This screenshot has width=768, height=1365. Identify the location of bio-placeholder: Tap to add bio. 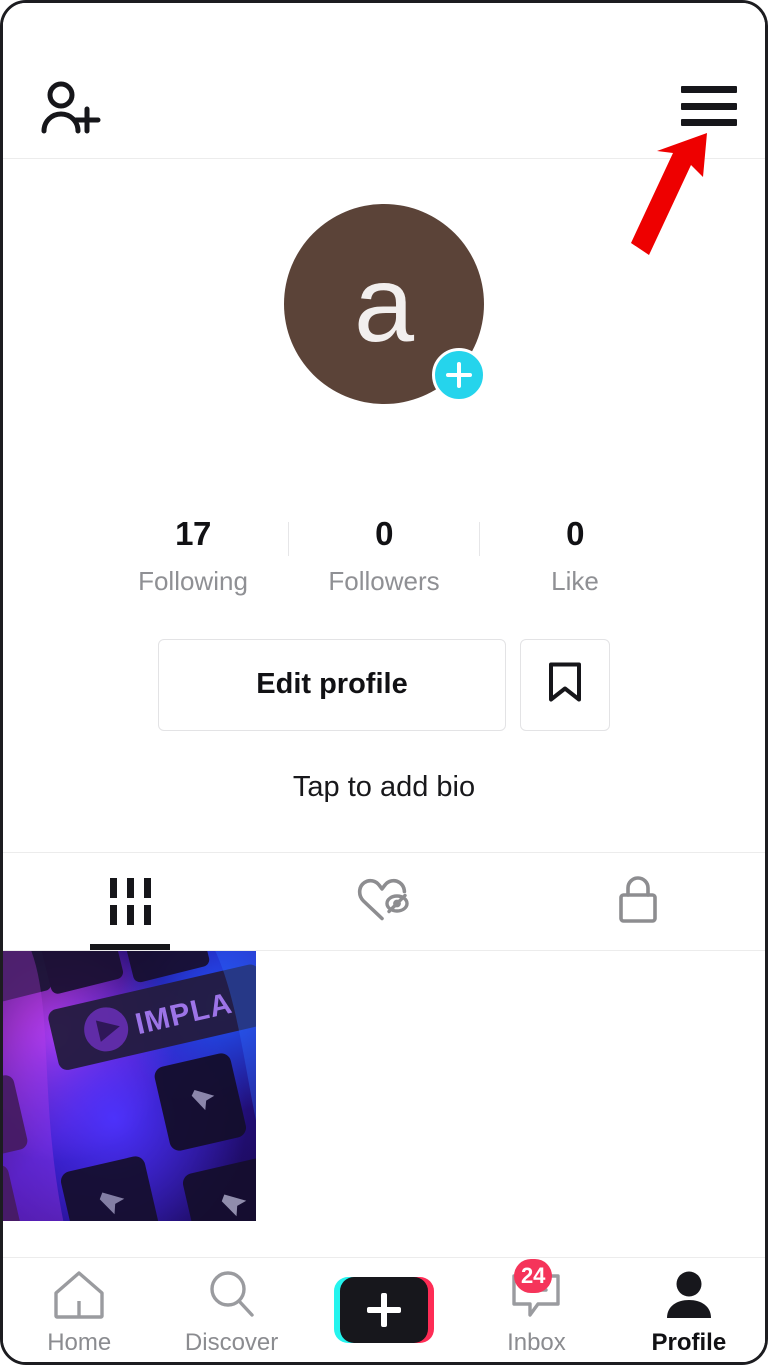
(384, 787).